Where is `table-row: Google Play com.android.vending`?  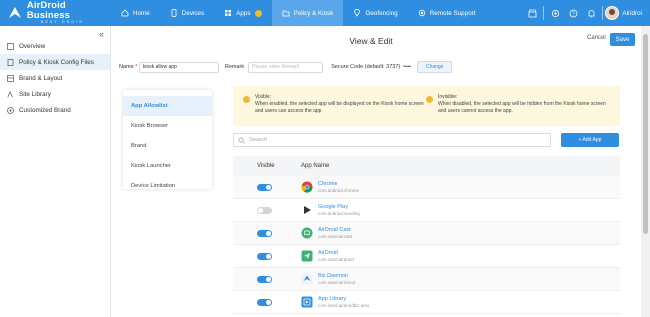 table-row: Google Play com.android.vending is located at coordinates (426, 210).